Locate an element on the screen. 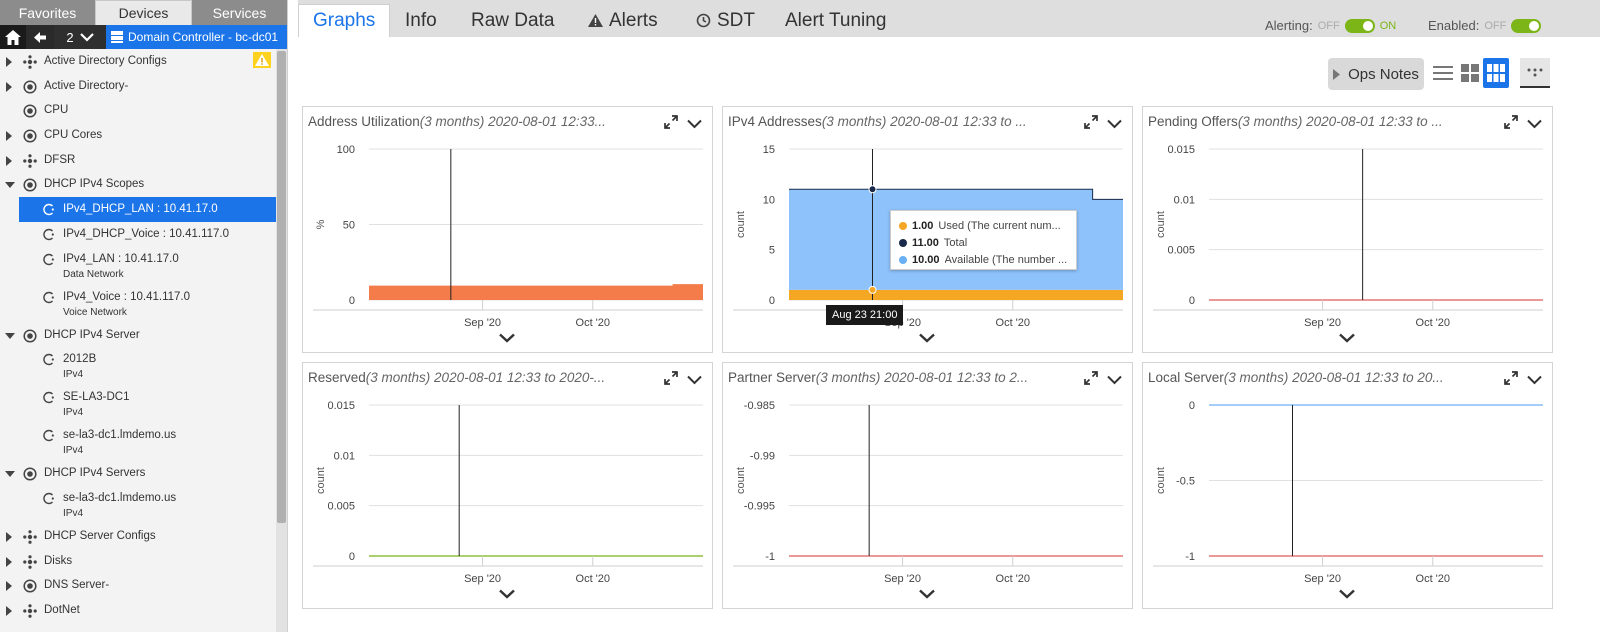 The image size is (1600, 632). graph-title-main: Address Utilization is located at coordinates (364, 121).